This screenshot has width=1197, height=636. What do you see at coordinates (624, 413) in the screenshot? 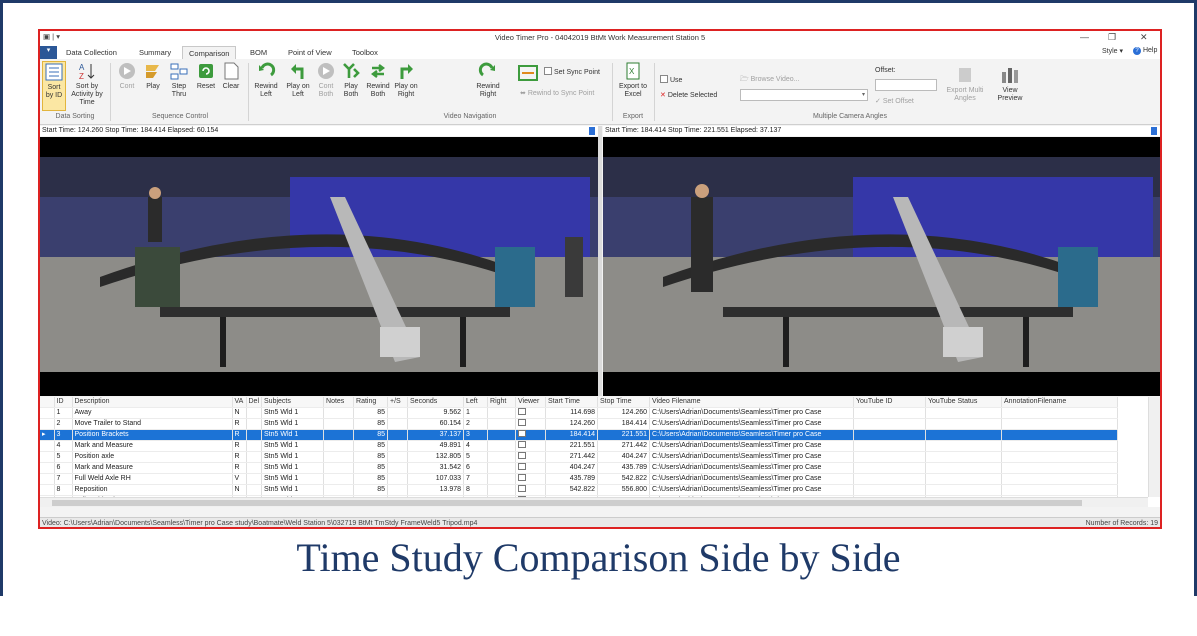
I see `cell-stop: 124.260` at bounding box center [624, 413].